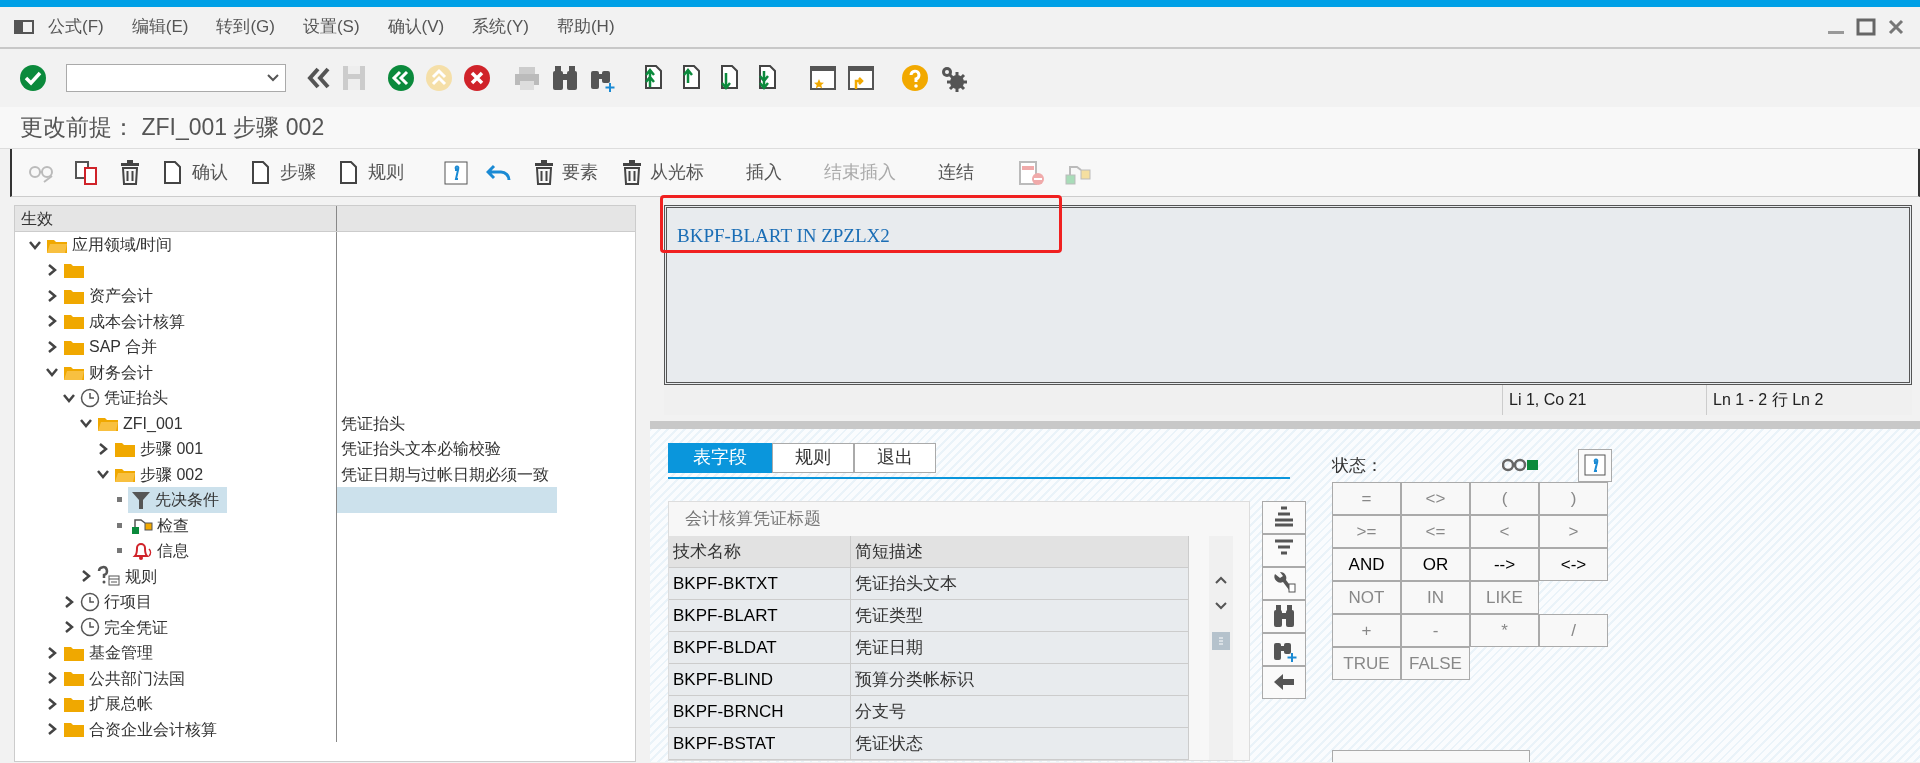 Image resolution: width=1920 pixels, height=763 pixels. Describe the element at coordinates (24, 27) in the screenshot. I see `menu-icon` at that location.